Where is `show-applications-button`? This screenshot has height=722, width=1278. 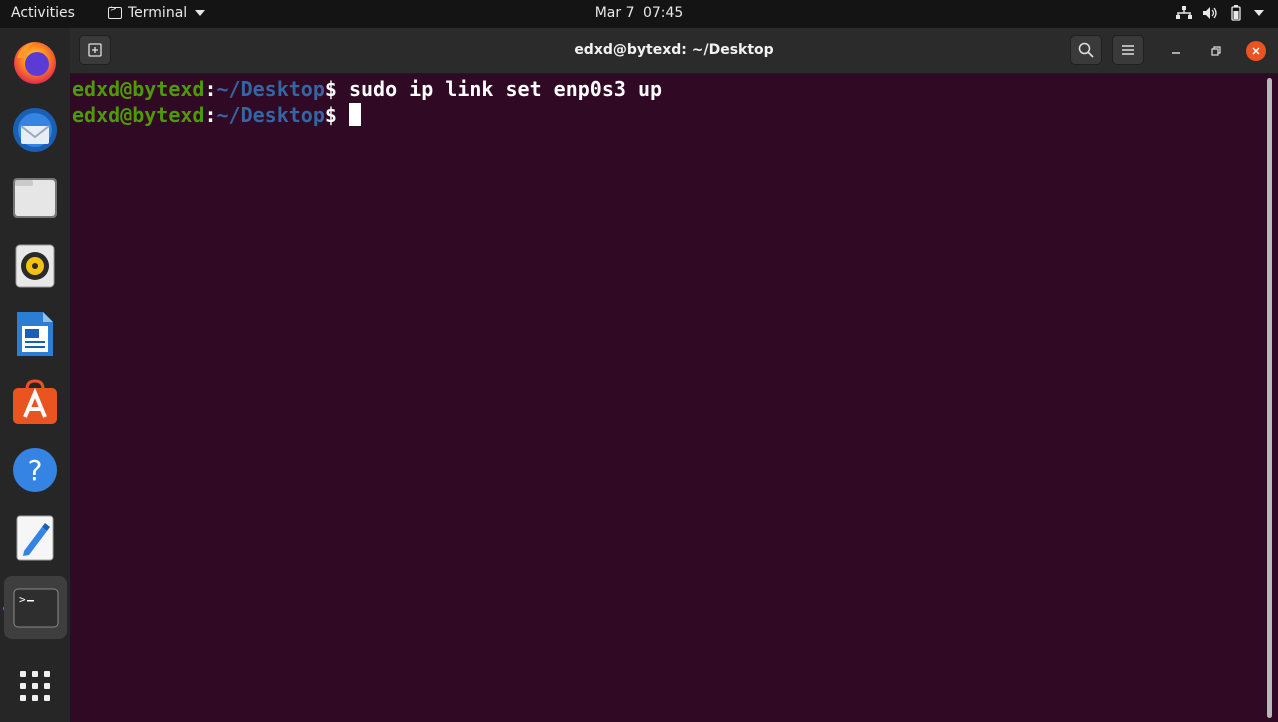
show-applications-button is located at coordinates (35, 686).